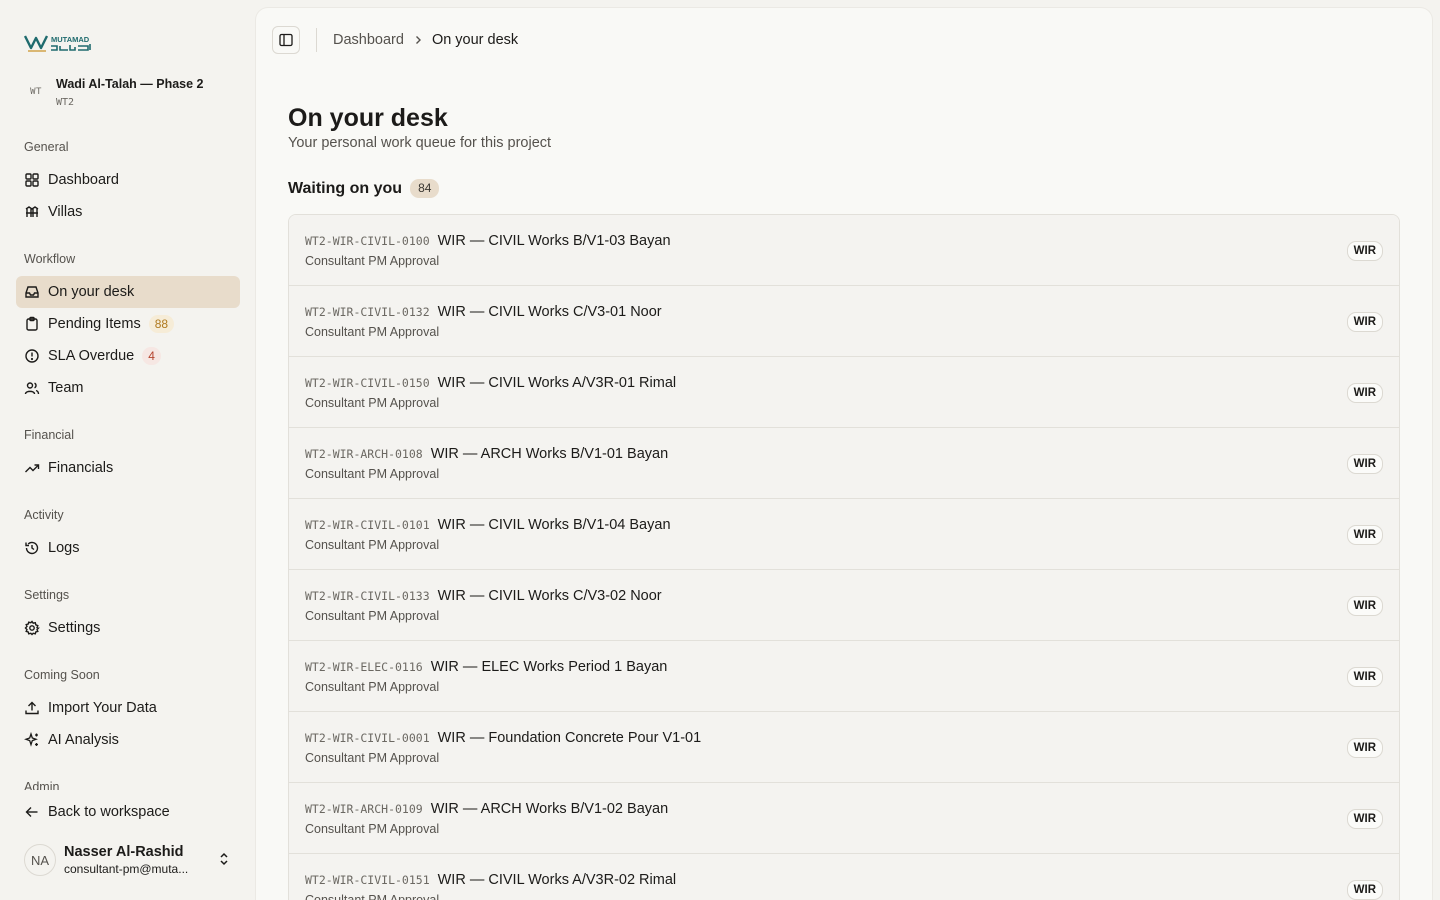  I want to click on sidebar-item-villas: Villas, so click(128, 212).